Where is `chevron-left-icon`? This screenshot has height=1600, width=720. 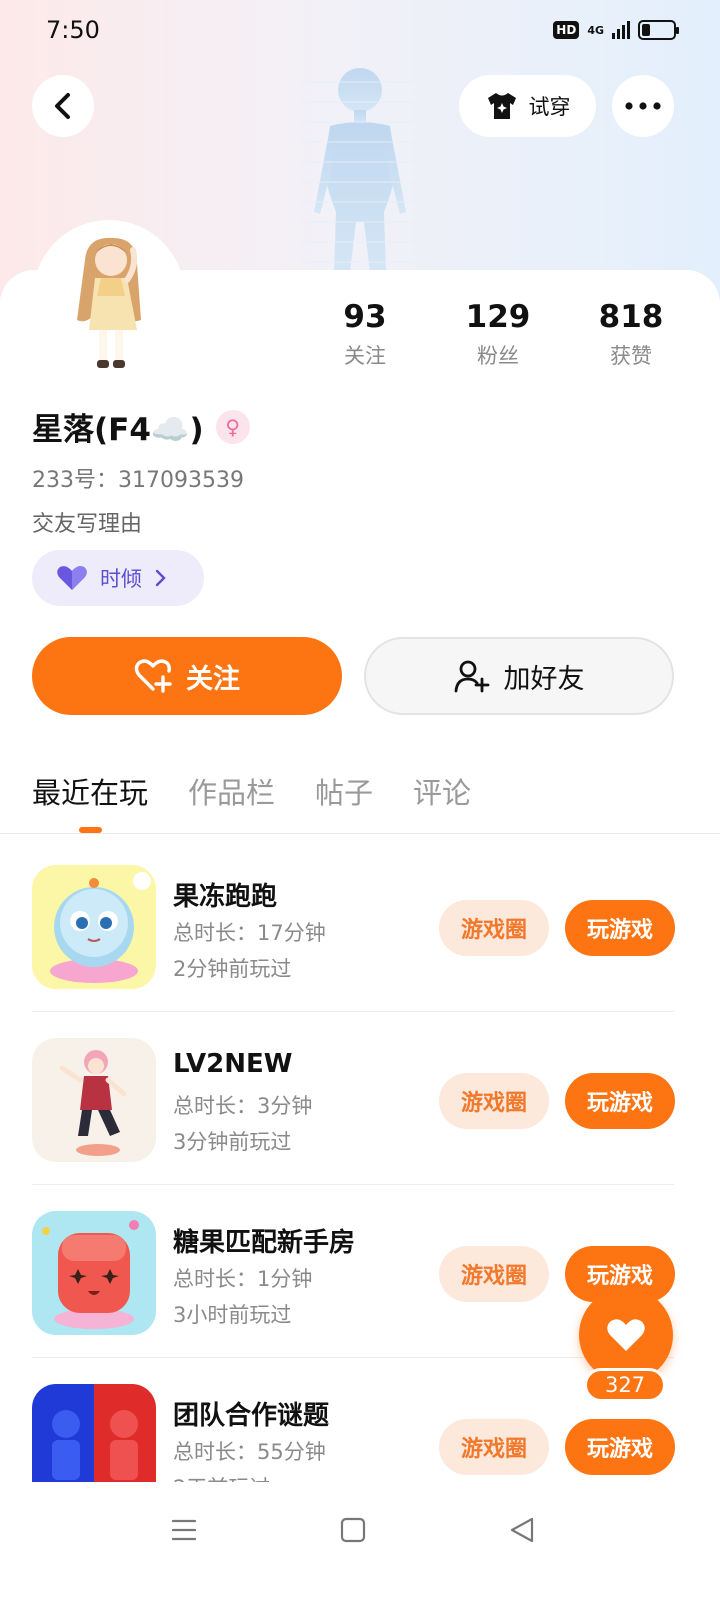 chevron-left-icon is located at coordinates (62, 106).